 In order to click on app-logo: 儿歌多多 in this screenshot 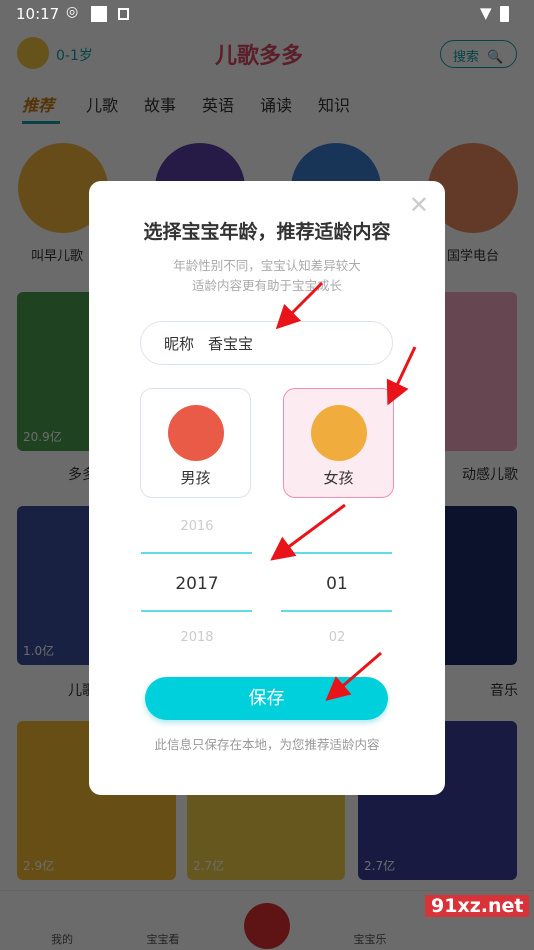, I will do `click(259, 56)`.